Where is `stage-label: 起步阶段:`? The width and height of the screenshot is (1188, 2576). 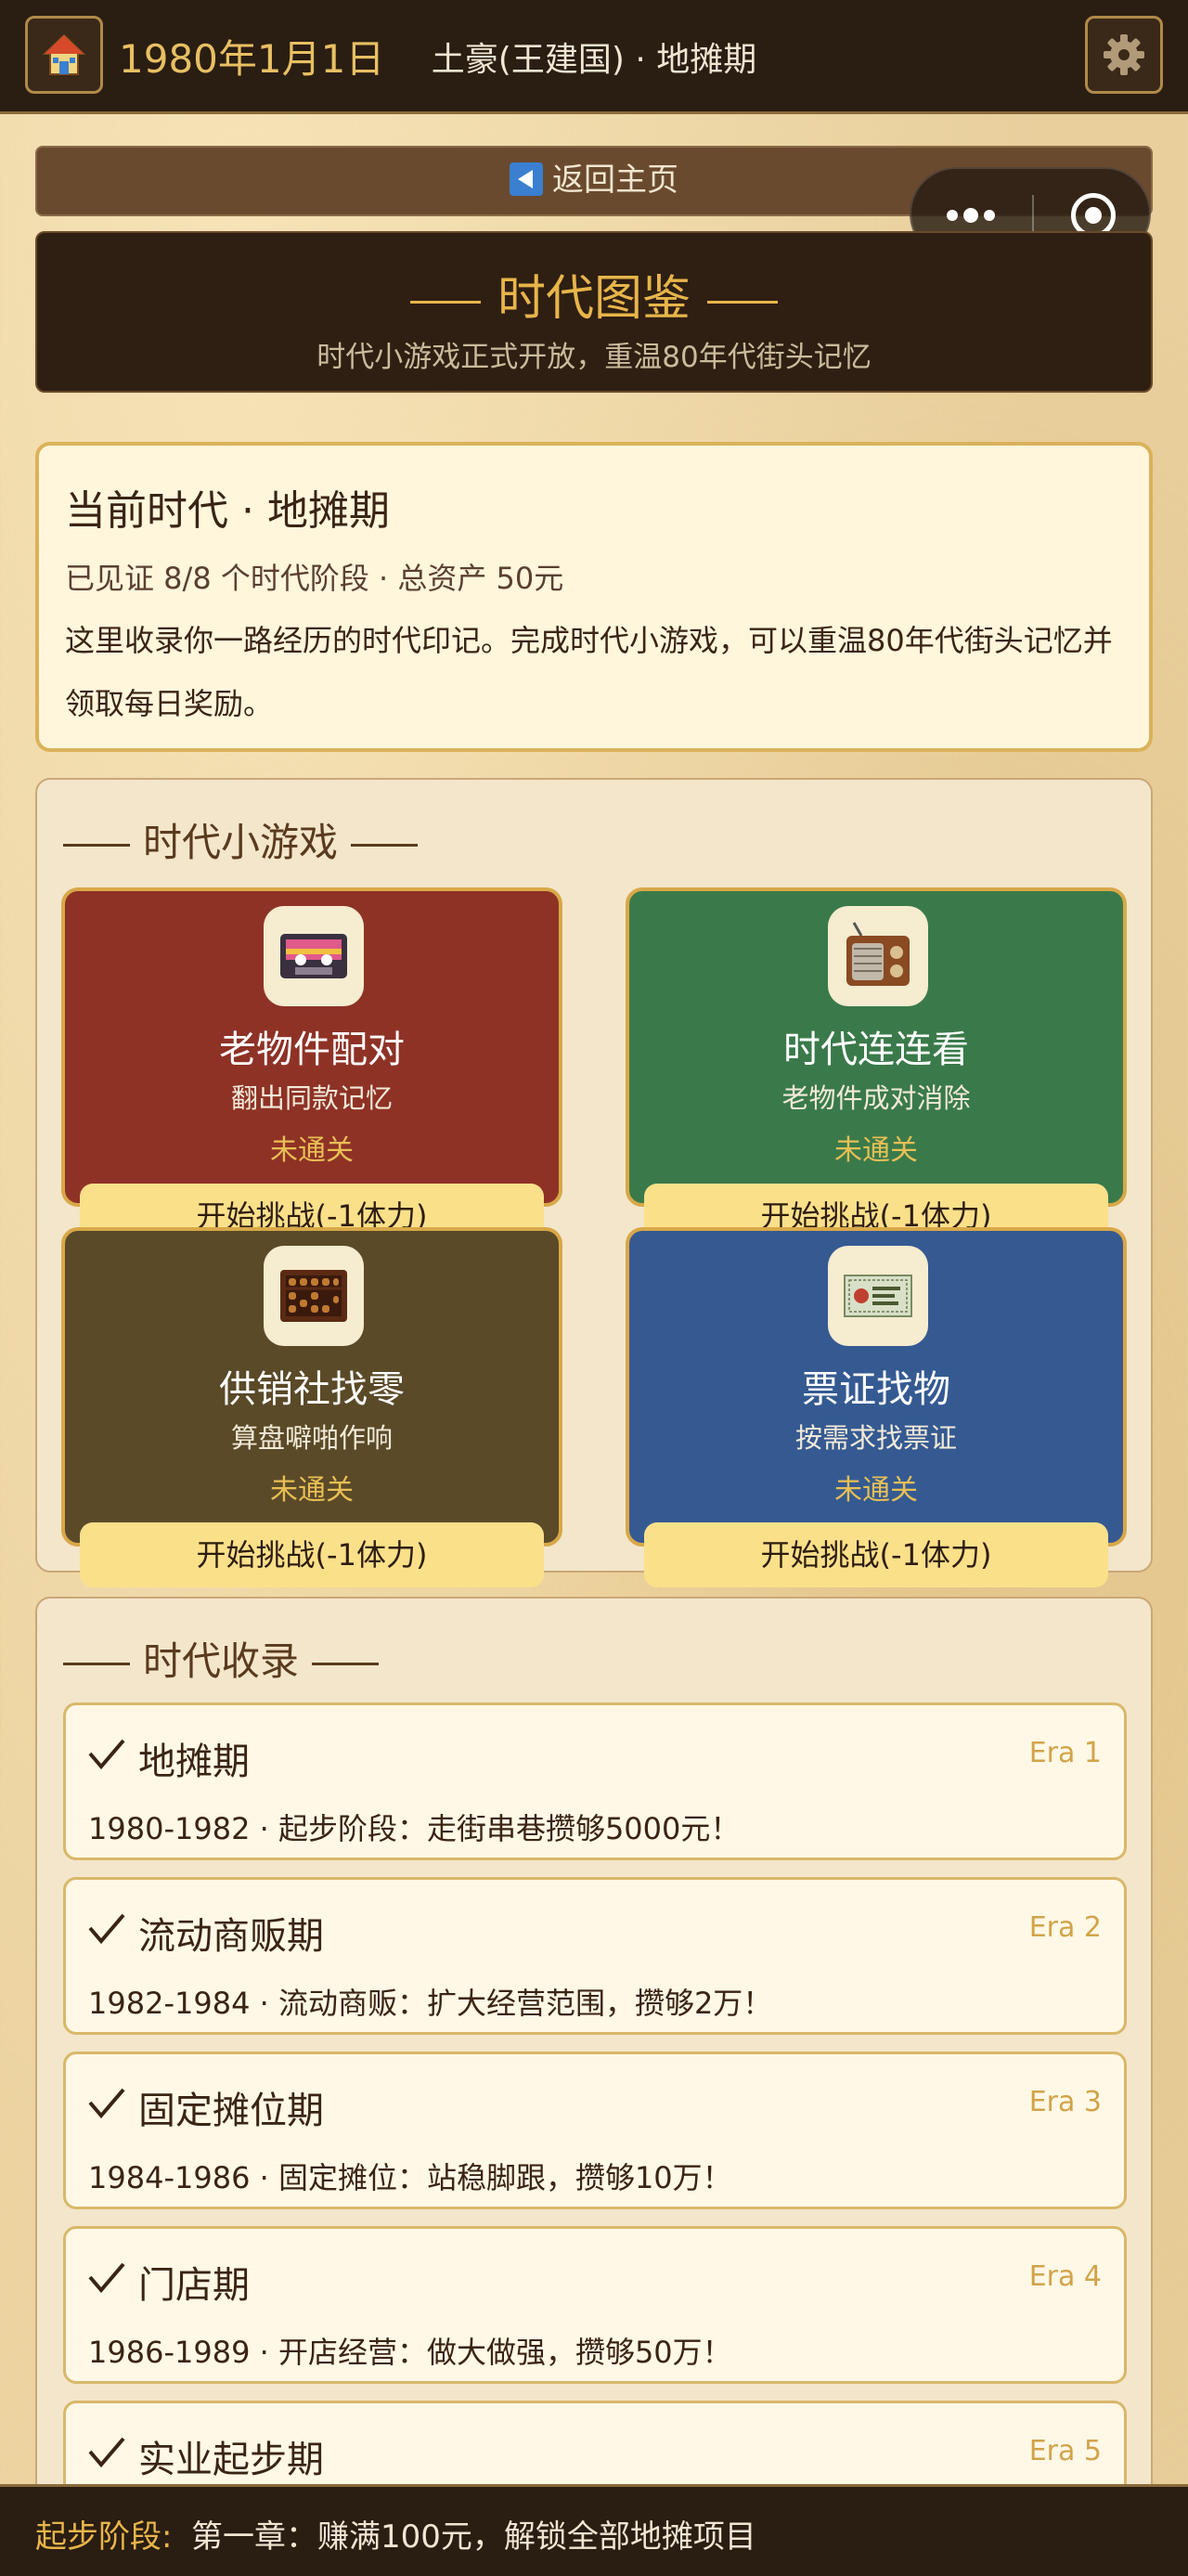
stage-label: 起步阶段: is located at coordinates (104, 2537).